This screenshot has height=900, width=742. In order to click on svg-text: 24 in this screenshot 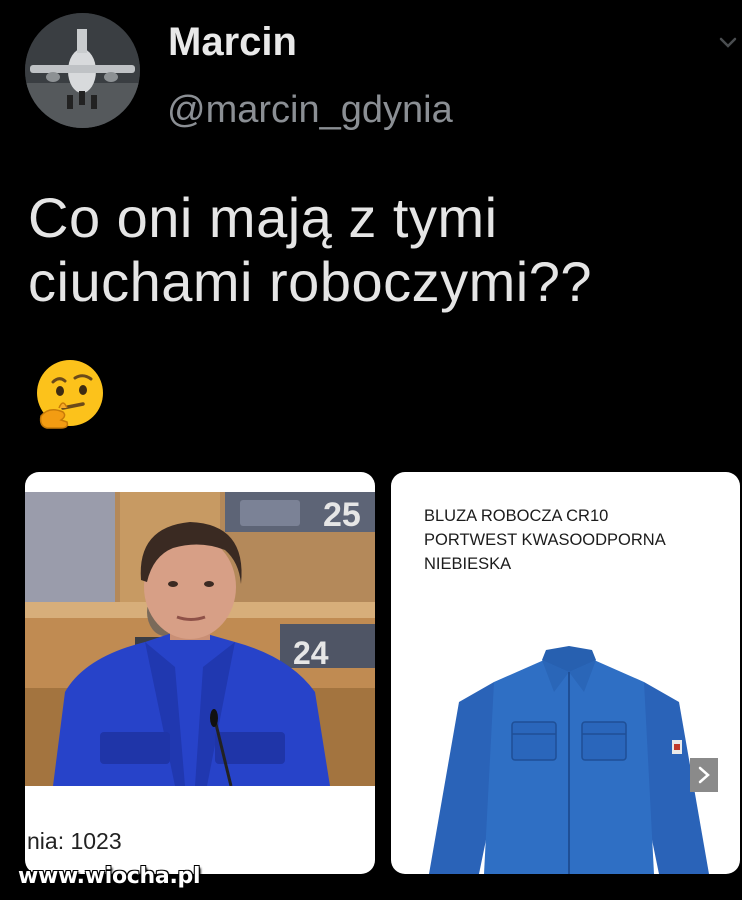, I will do `click(311, 653)`.